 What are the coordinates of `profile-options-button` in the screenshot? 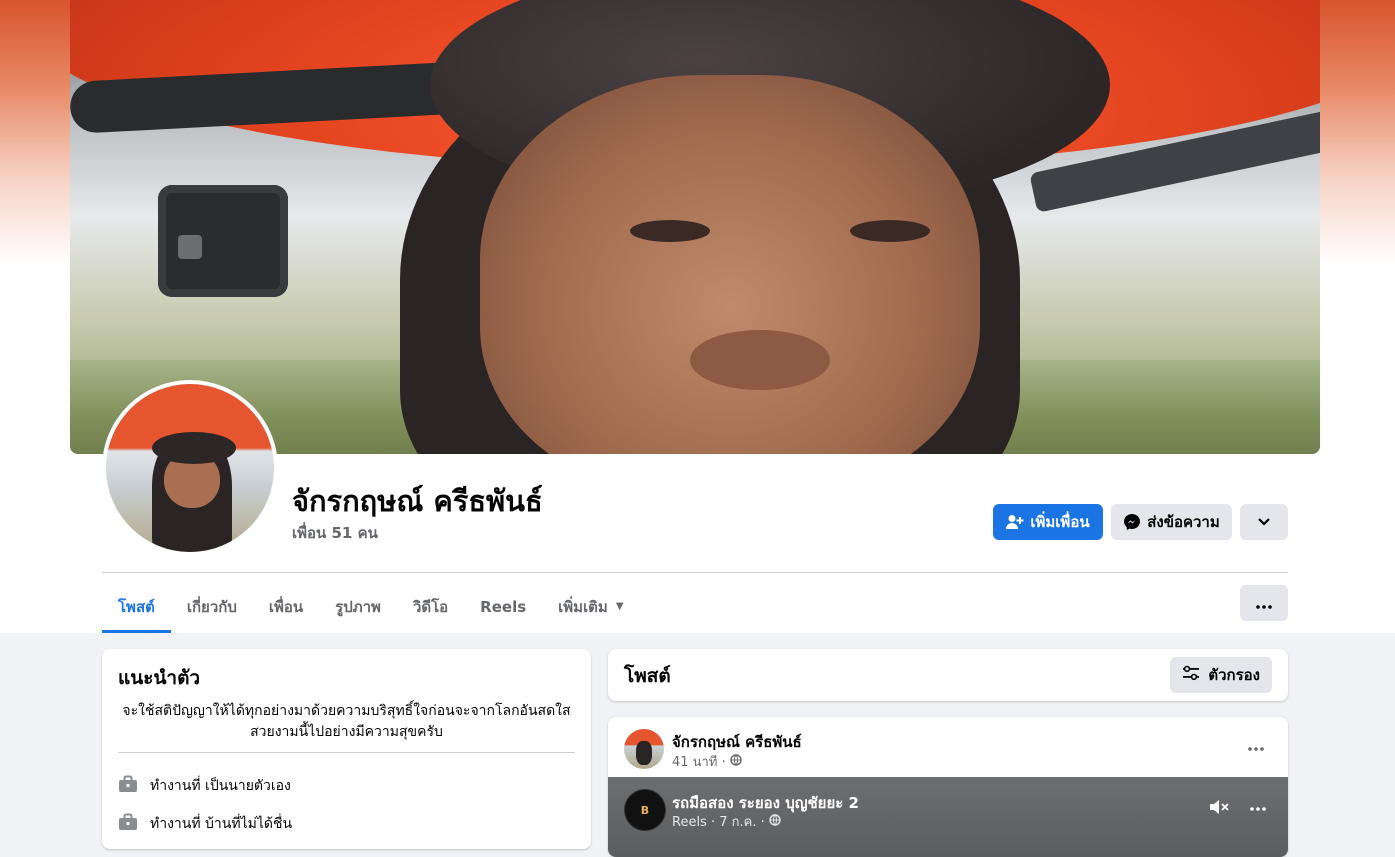 It's located at (1264, 522).